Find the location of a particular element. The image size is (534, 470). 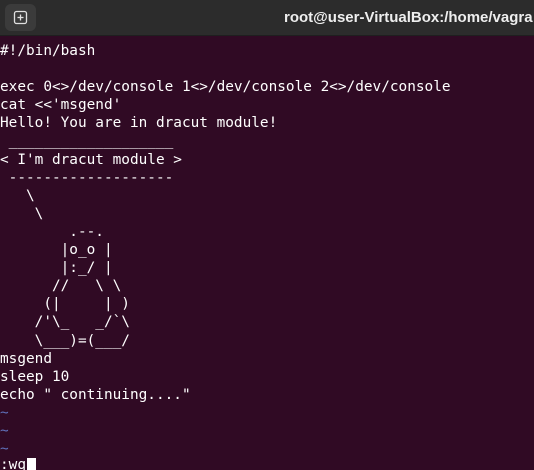

editor-line: /'\_ _/`\ is located at coordinates (65, 322).